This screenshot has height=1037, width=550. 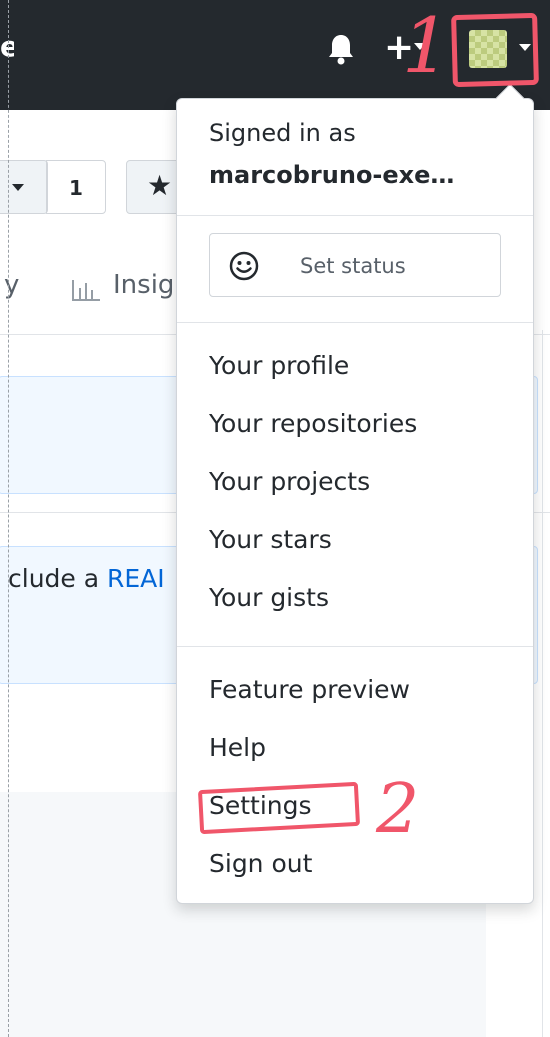 What do you see at coordinates (270, 539) in the screenshot?
I see `menu-item-your-stars: Your stars` at bounding box center [270, 539].